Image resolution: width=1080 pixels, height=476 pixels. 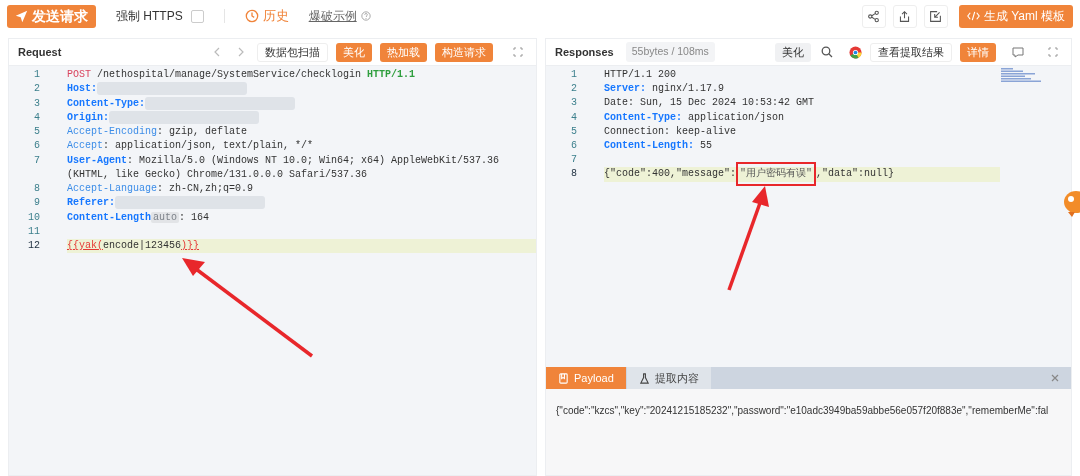 What do you see at coordinates (1055, 378) in the screenshot?
I see `close-icon` at bounding box center [1055, 378].